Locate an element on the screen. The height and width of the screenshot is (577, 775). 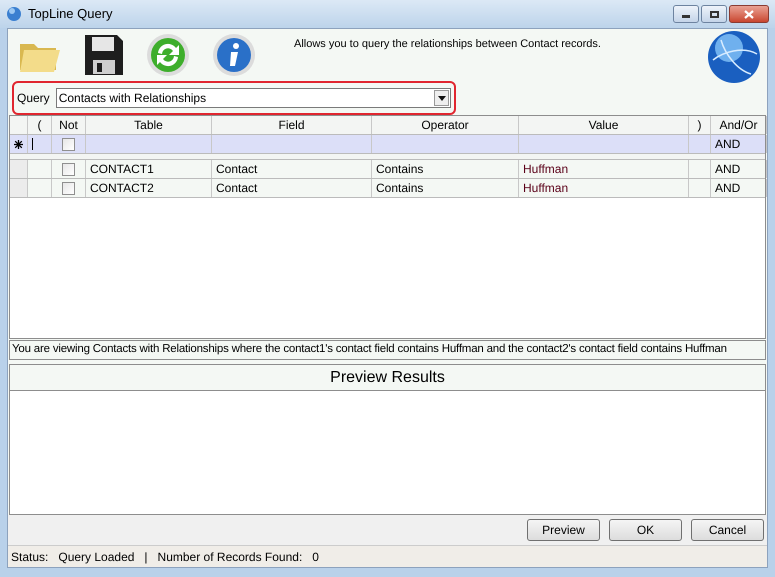
table-row: CONTACT2 Contact Contains Huffman AND is located at coordinates (387, 188).